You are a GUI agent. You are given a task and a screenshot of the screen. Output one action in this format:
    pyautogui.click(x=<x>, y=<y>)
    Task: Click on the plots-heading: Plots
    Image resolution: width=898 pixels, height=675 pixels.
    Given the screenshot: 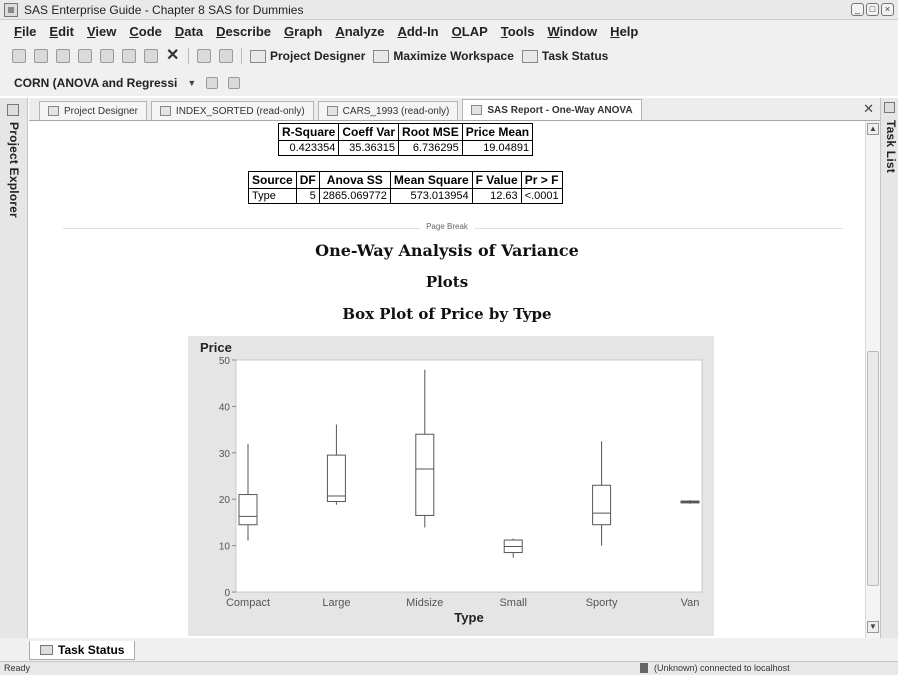 What is the action you would take?
    pyautogui.click(x=447, y=282)
    